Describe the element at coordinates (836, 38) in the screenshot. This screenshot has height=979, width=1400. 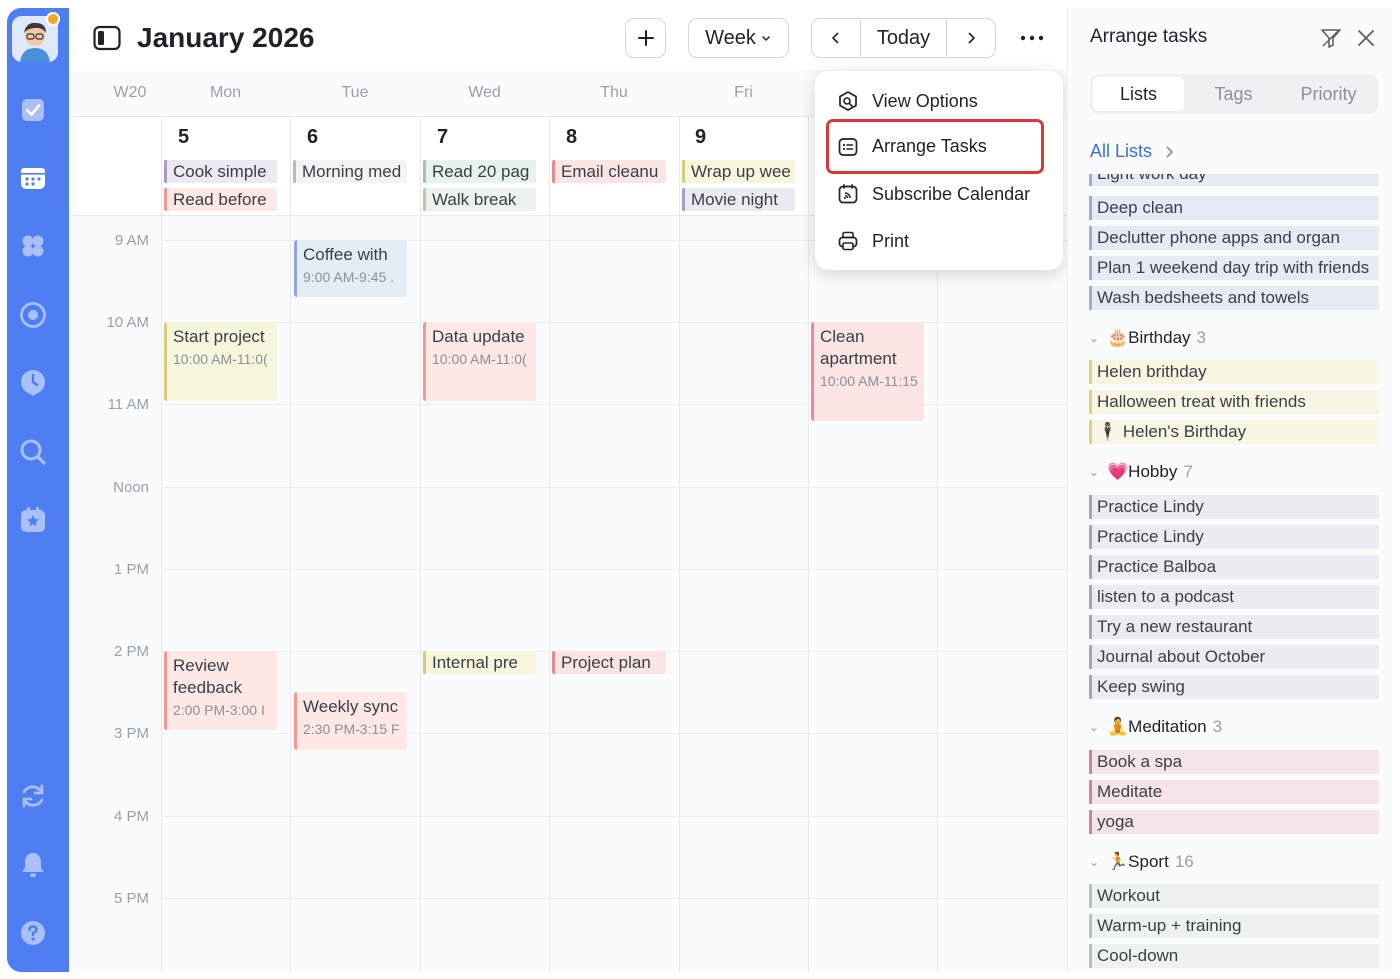
I see `previous-week-button` at that location.